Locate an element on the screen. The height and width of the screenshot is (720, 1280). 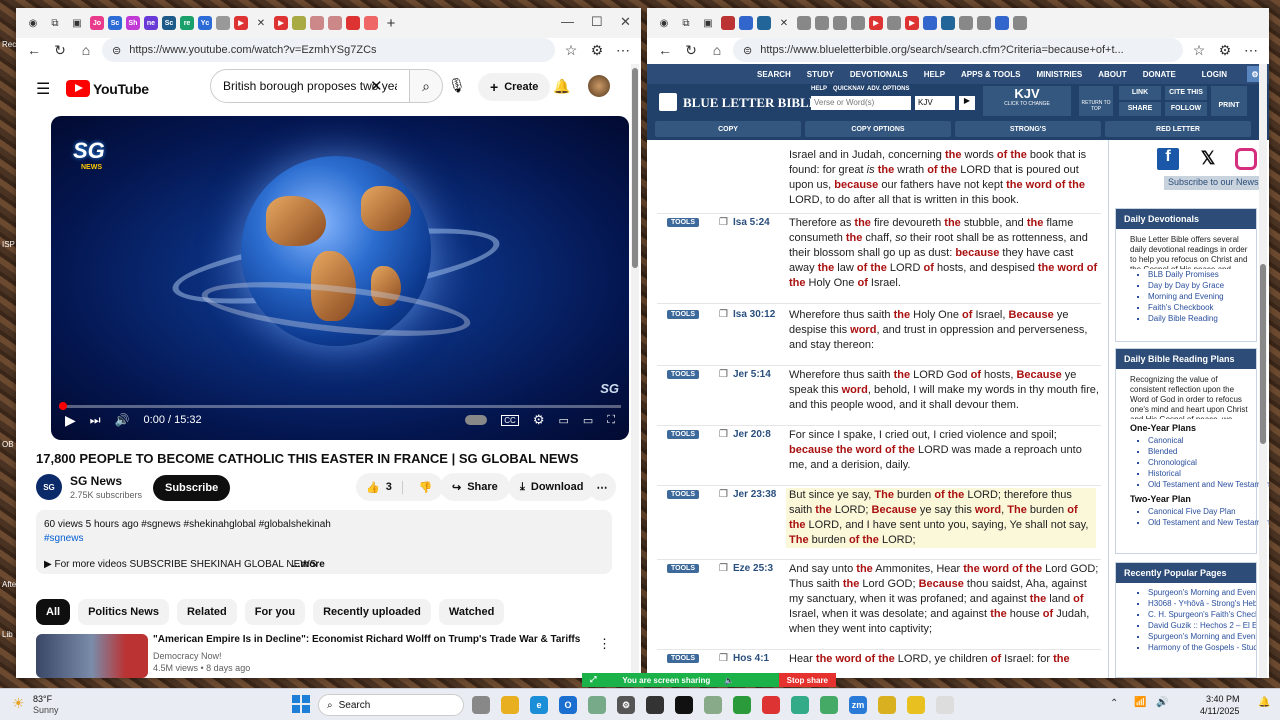
volume-icon: 🔊 is located at coordinates (1162, 702).